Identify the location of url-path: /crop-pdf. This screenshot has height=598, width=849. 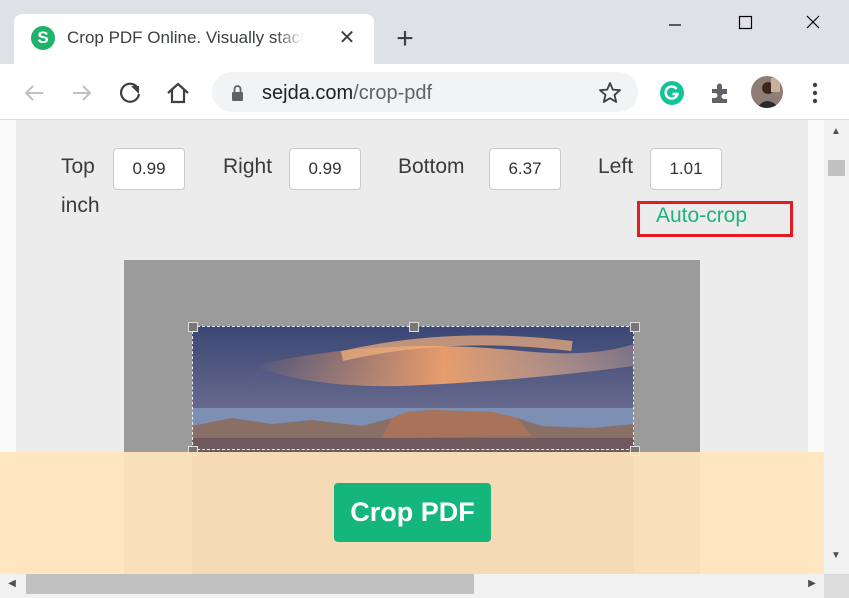
(393, 93).